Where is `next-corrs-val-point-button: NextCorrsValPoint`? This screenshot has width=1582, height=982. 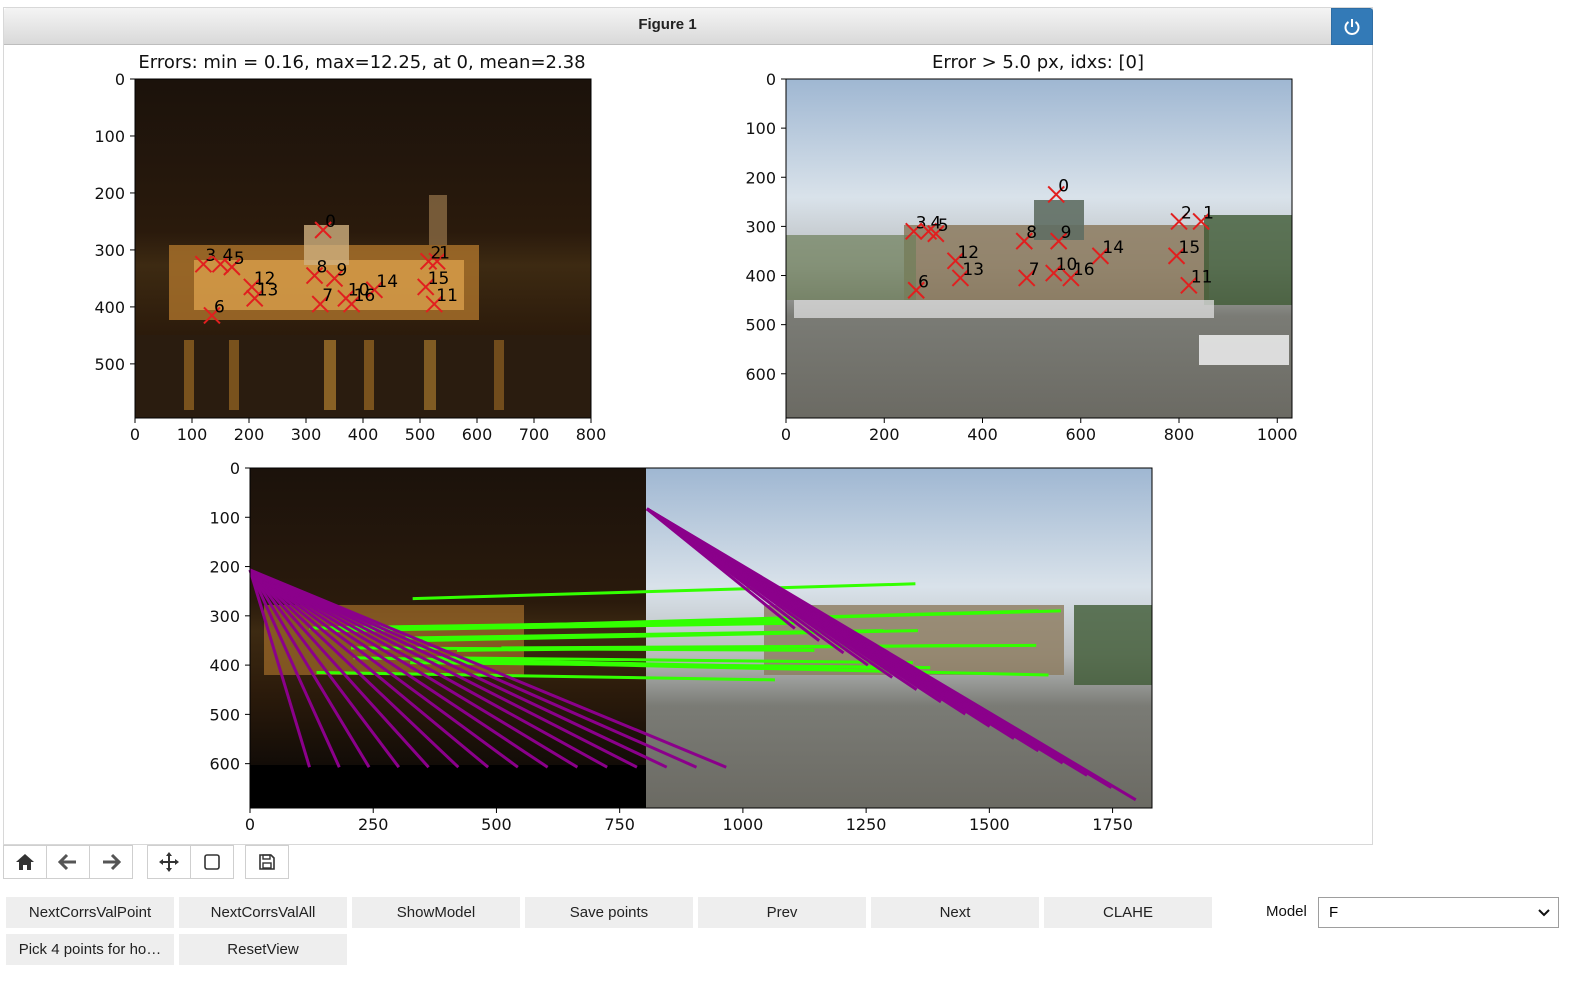 next-corrs-val-point-button: NextCorrsValPoint is located at coordinates (90, 912).